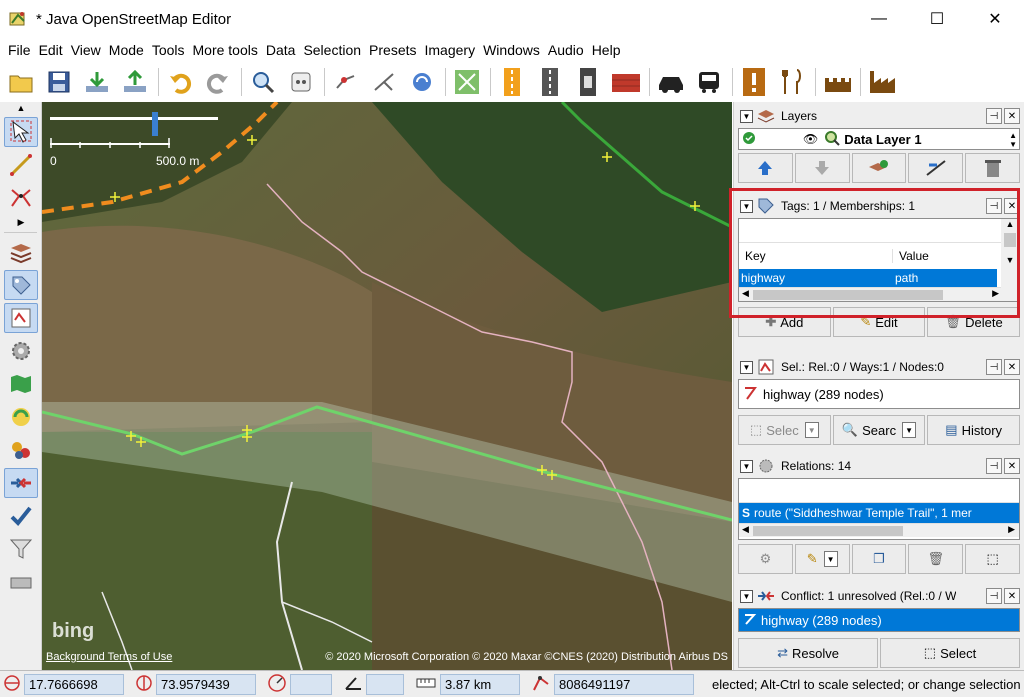 The width and height of the screenshot is (1024, 697). Describe the element at coordinates (511, 50) in the screenshot. I see `menu-windows: Windows` at that location.